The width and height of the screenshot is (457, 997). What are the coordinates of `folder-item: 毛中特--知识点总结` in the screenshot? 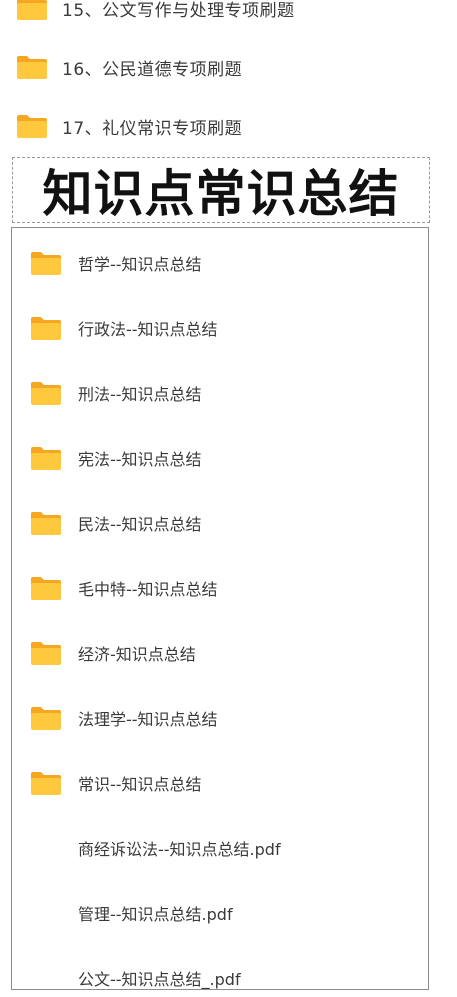 It's located at (124, 588).